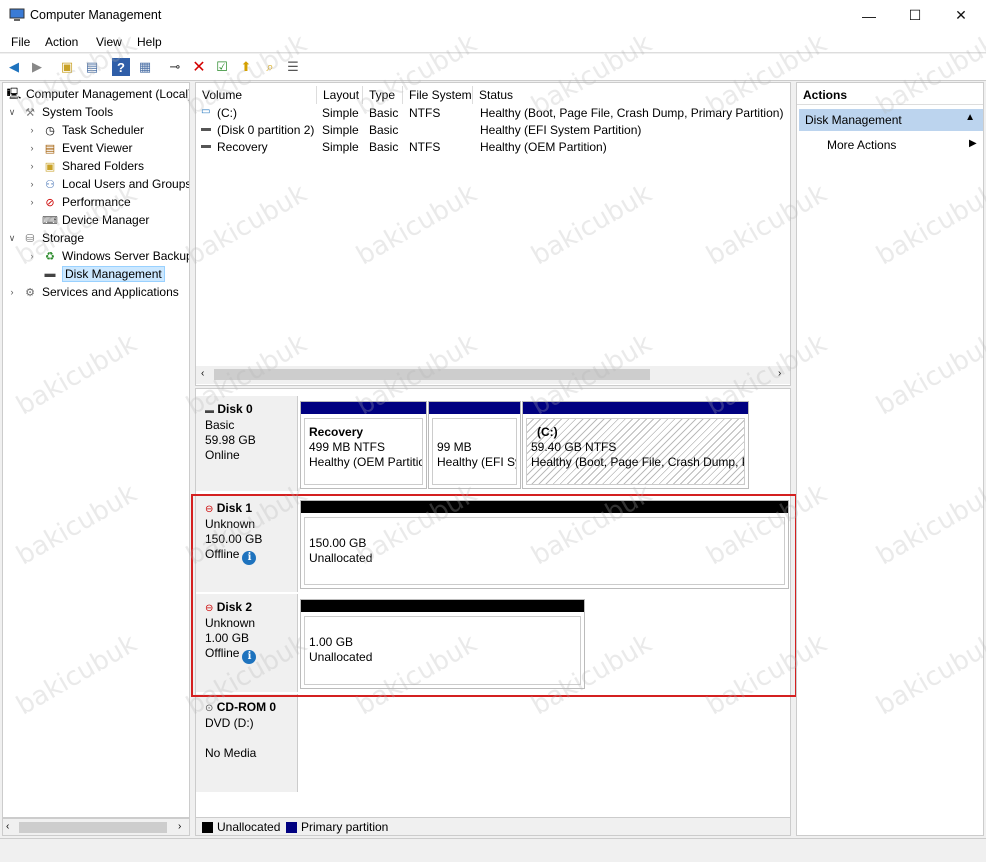  Describe the element at coordinates (175, 67) in the screenshot. I see `connect-icon: ⊸` at that location.